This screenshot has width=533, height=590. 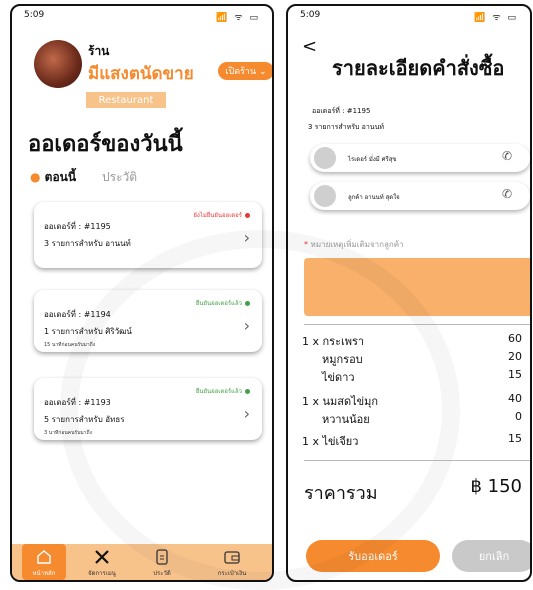 I want to click on back-arrow-icon: <, so click(x=309, y=46).